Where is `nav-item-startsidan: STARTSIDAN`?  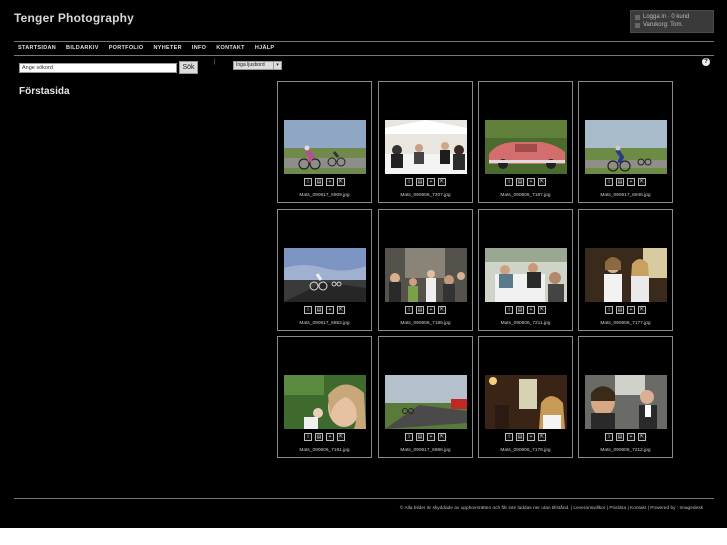
nav-item-startsidan: STARTSIDAN is located at coordinates (37, 48).